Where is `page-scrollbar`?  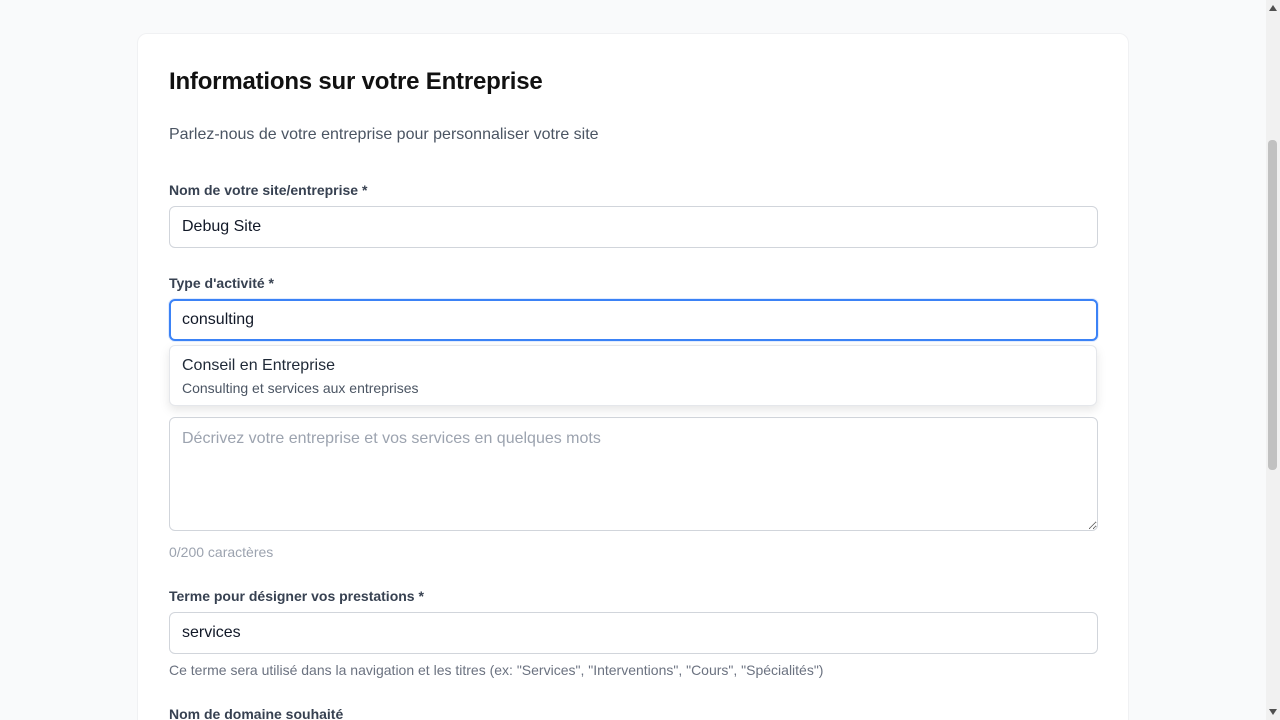
page-scrollbar is located at coordinates (1273, 360).